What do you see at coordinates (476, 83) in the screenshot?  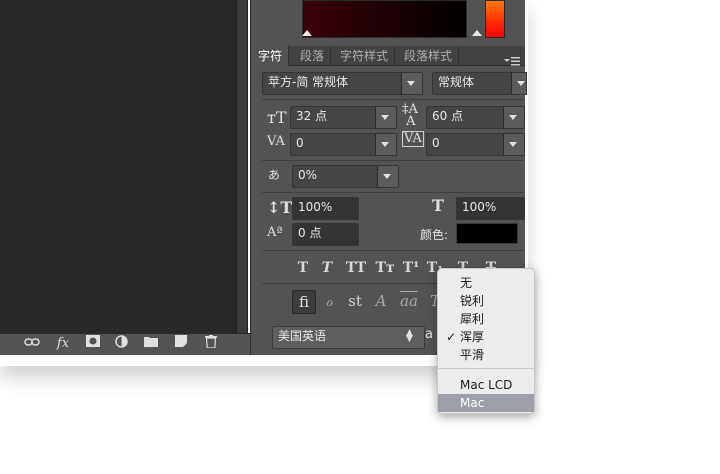 I see `font-style-field: 常规体` at bounding box center [476, 83].